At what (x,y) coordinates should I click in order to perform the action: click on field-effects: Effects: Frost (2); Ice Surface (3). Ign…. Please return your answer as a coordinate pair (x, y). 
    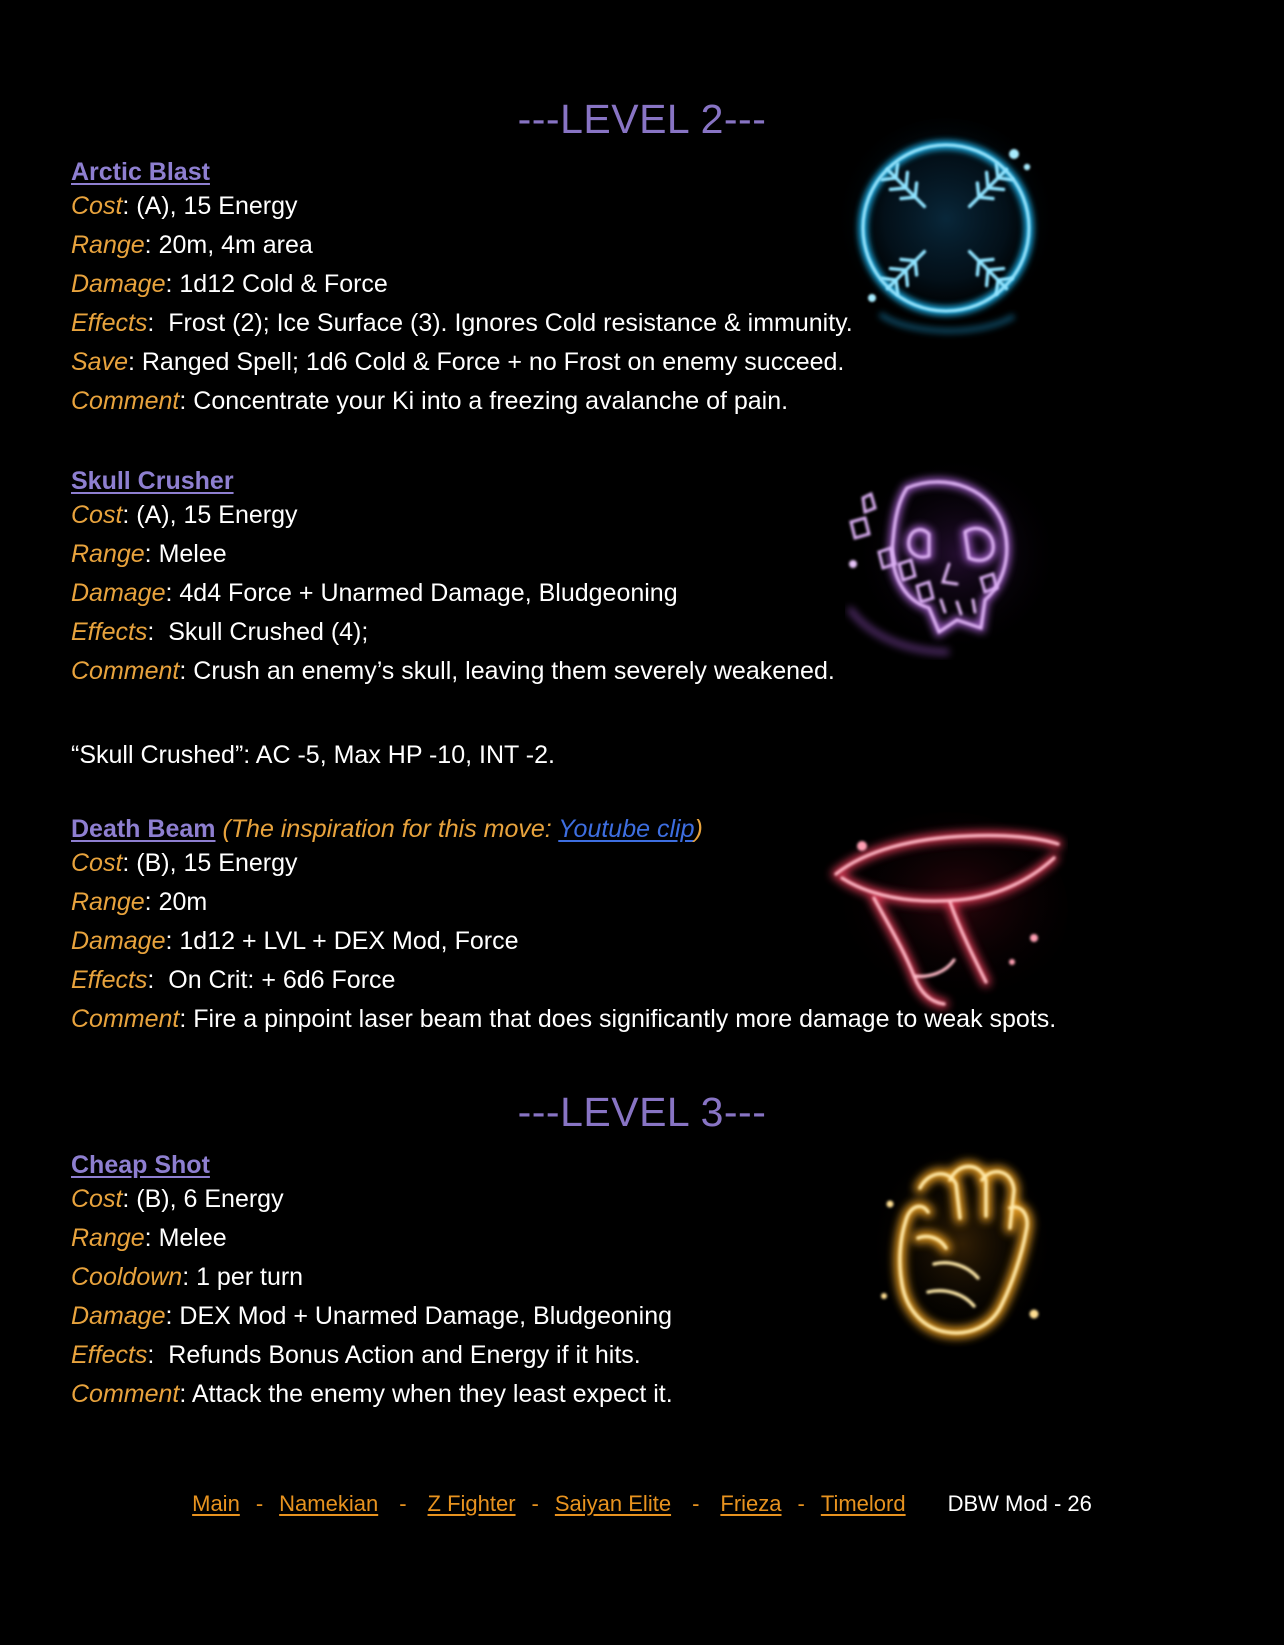
    Looking at the image, I should click on (462, 323).